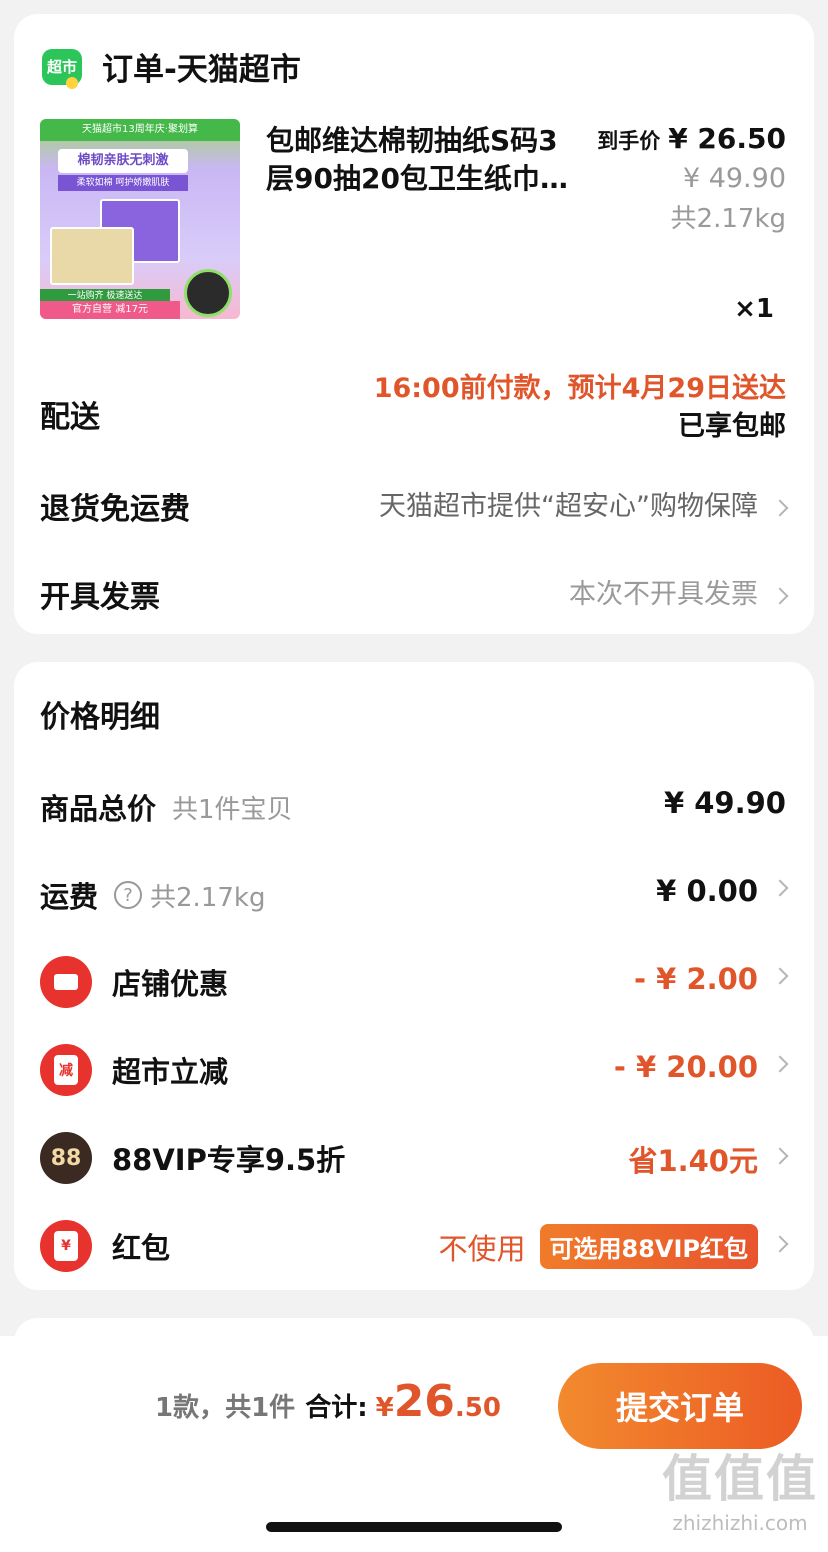 This screenshot has height=1552, width=828. What do you see at coordinates (140, 130) in the screenshot?
I see `product-image-banner: 天猫超市13周年庆·聚划算` at bounding box center [140, 130].